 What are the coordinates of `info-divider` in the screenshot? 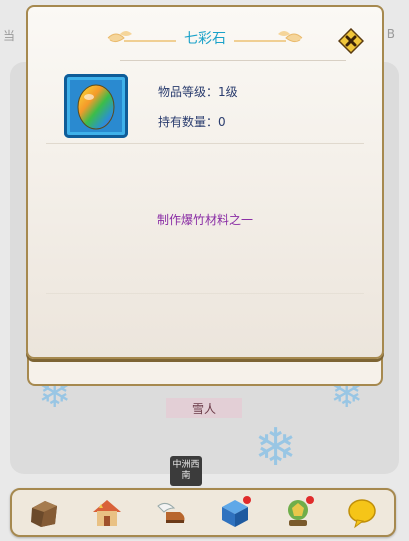 It's located at (205, 143).